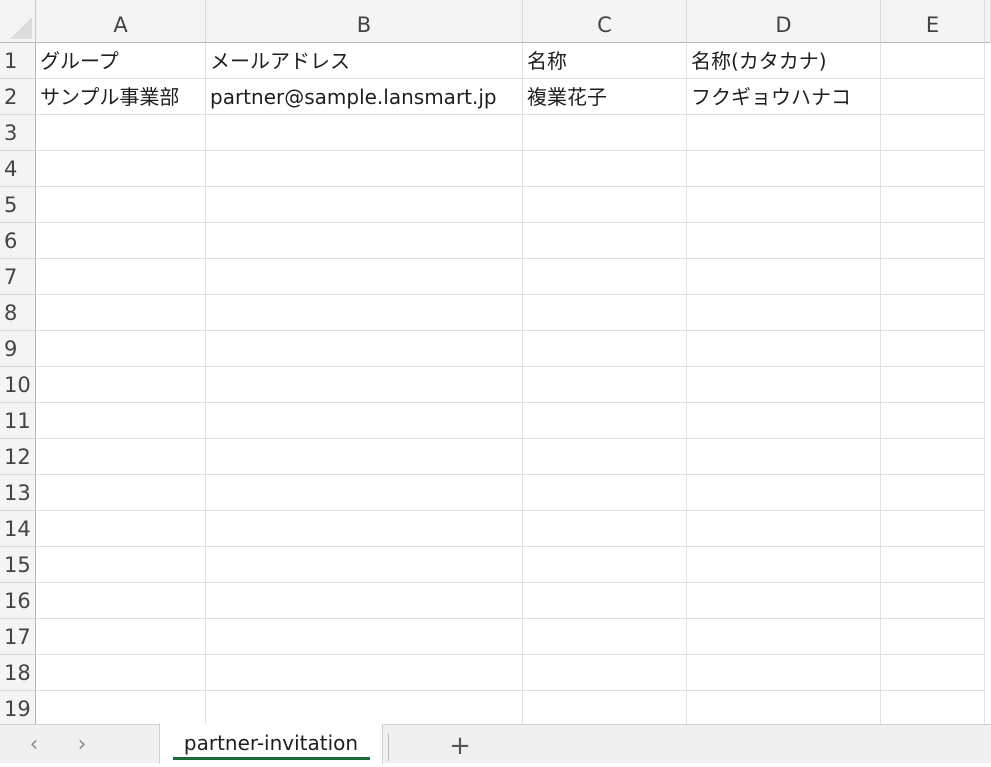 The image size is (991, 767). Describe the element at coordinates (364, 21) in the screenshot. I see `column-header-b: B` at that location.